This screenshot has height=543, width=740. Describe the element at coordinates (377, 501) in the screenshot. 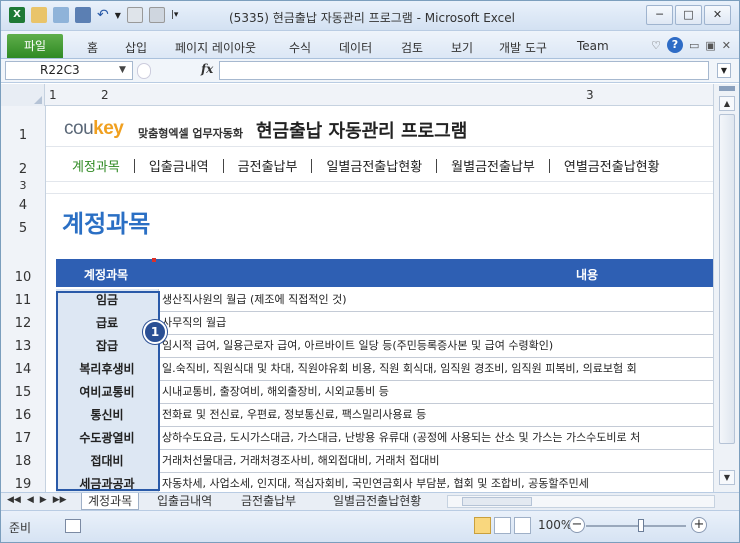

I see `sheet-tab-daily-status: 일별금전출납현황` at that location.